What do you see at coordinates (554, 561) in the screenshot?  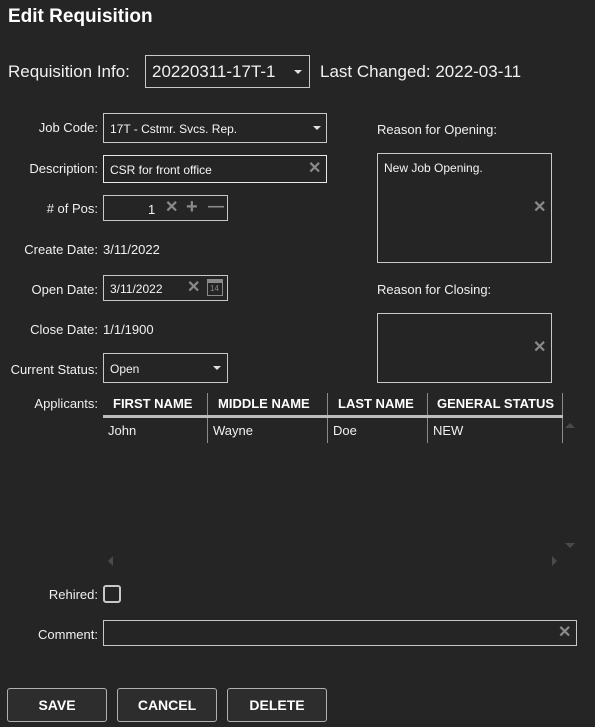 I see `scroll-right-icon` at bounding box center [554, 561].